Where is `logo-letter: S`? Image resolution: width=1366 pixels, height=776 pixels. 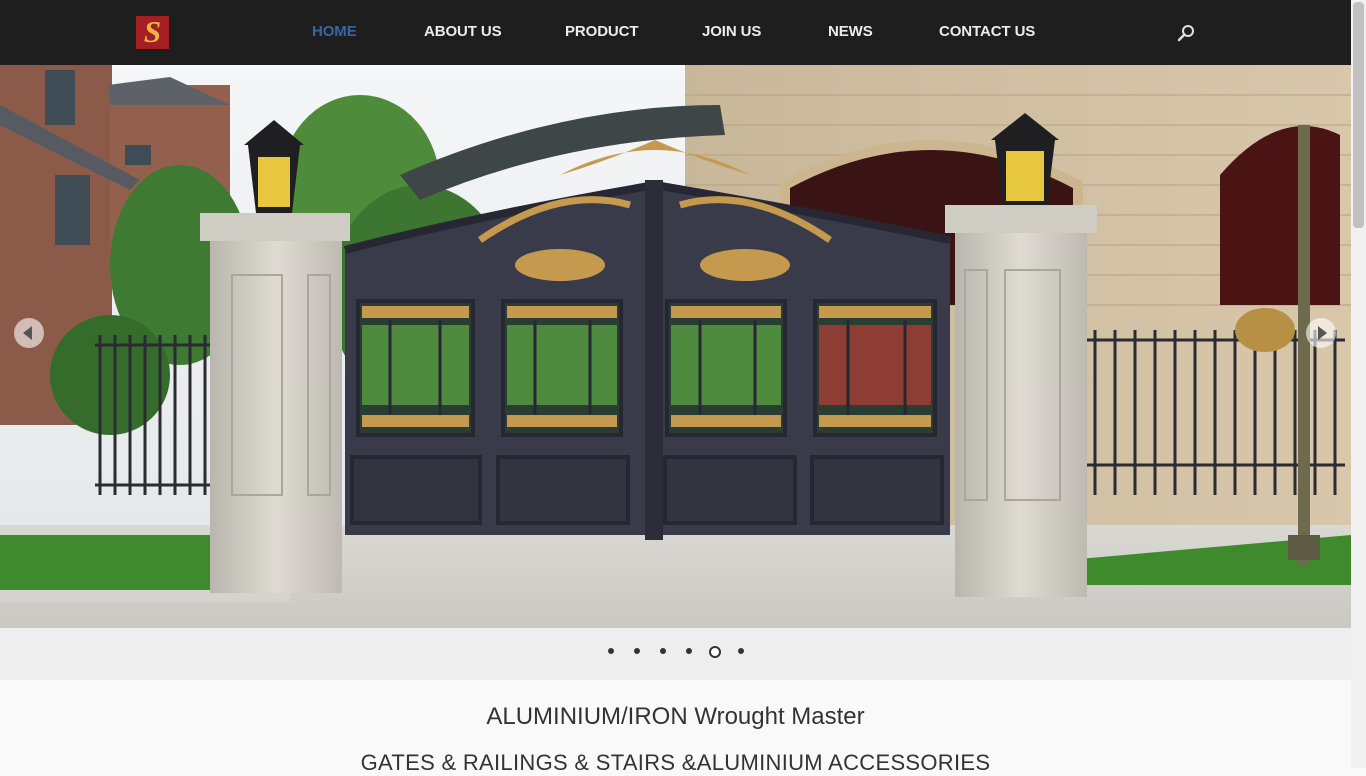 logo-letter: S is located at coordinates (152, 31).